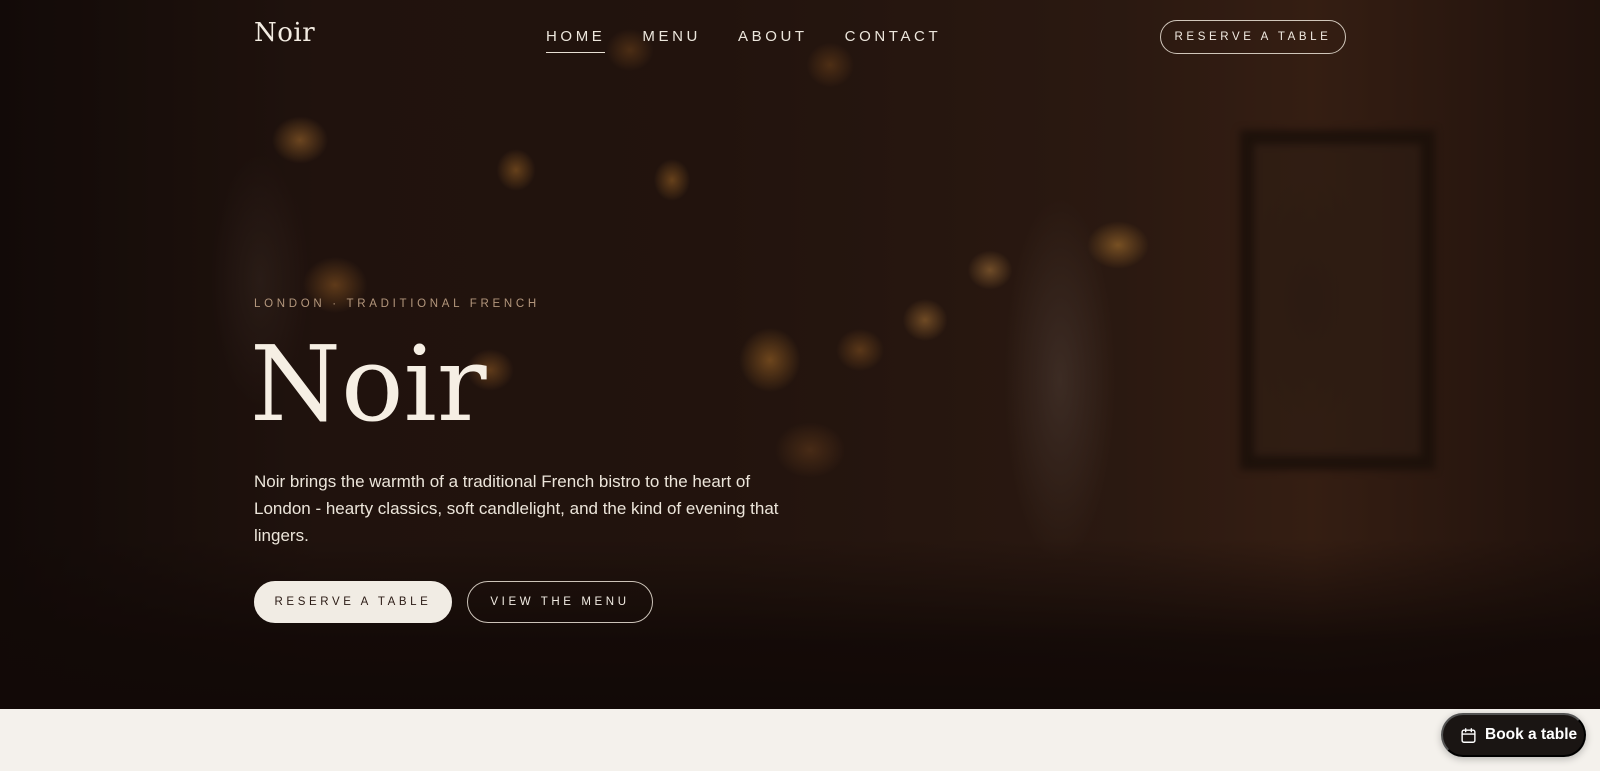 Image resolution: width=1600 pixels, height=771 pixels. What do you see at coordinates (773, 40) in the screenshot?
I see `nav-link-about: ABOUT` at bounding box center [773, 40].